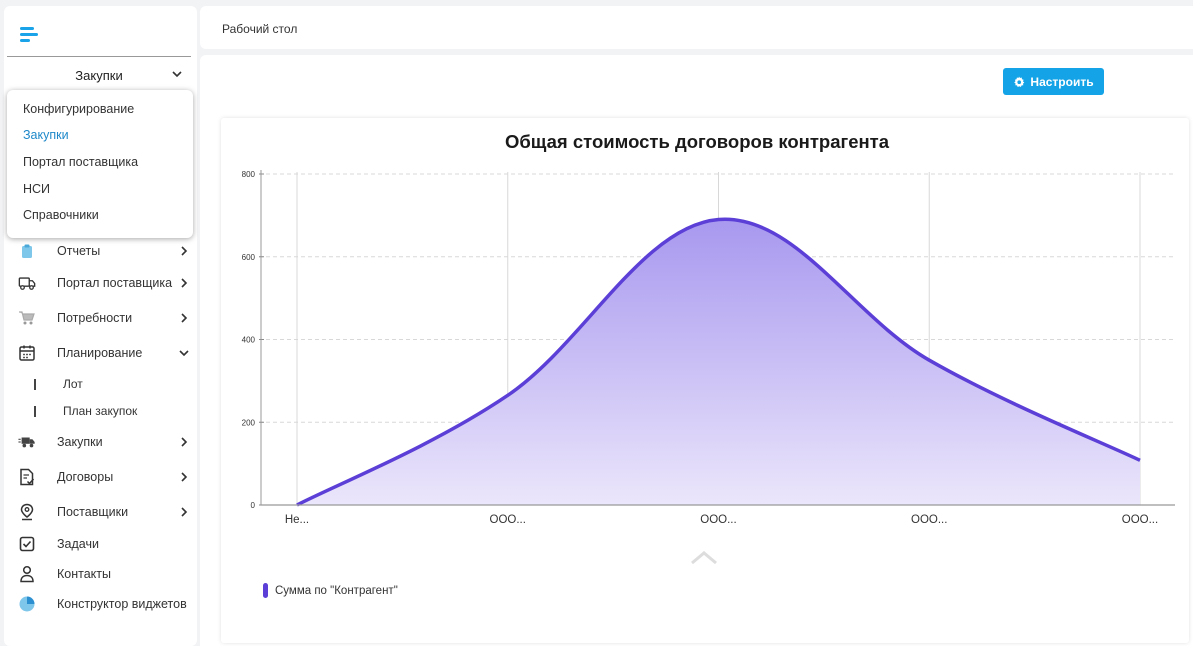  What do you see at coordinates (73, 384) in the screenshot?
I see `sidebar-subitem-label: Лот` at bounding box center [73, 384].